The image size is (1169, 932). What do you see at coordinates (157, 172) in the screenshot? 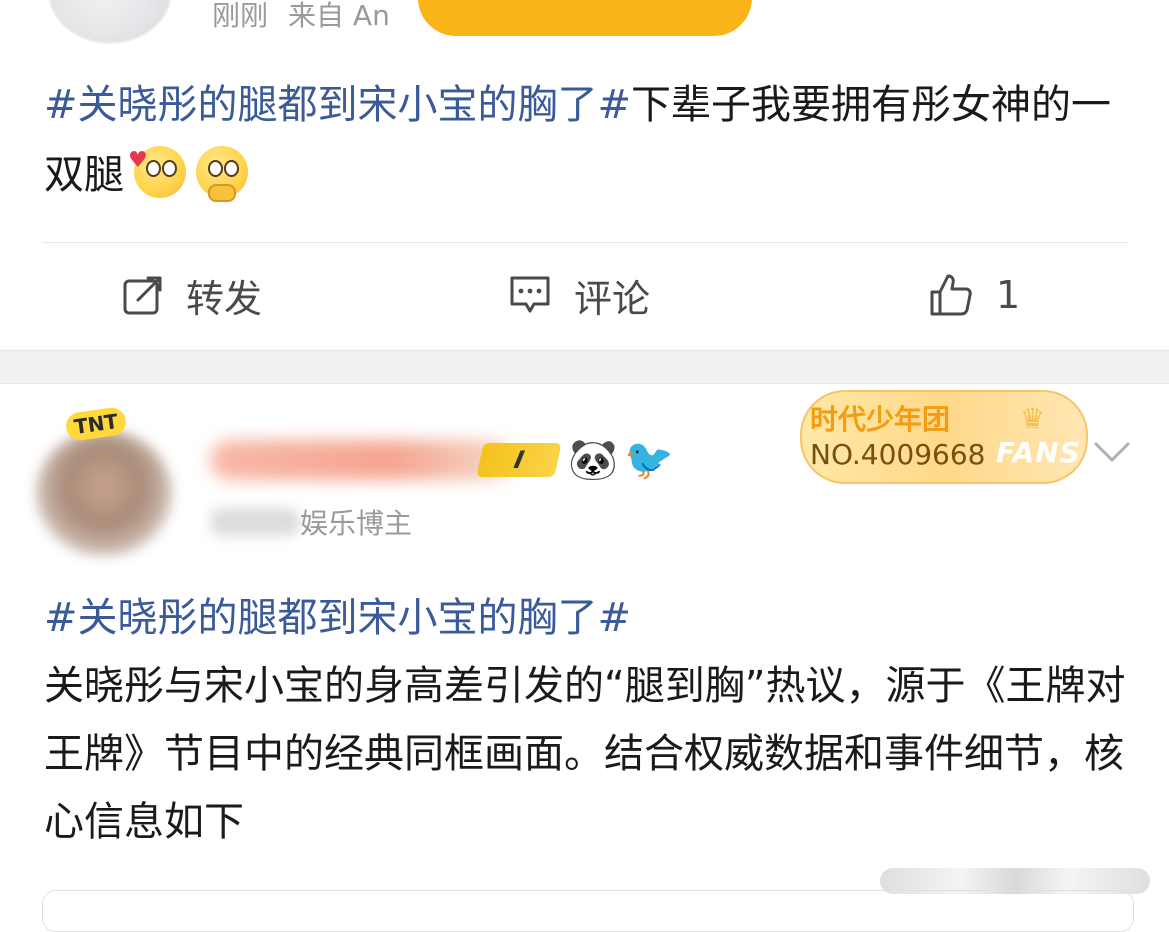
I see `love-face-emoji: ♥` at bounding box center [157, 172].